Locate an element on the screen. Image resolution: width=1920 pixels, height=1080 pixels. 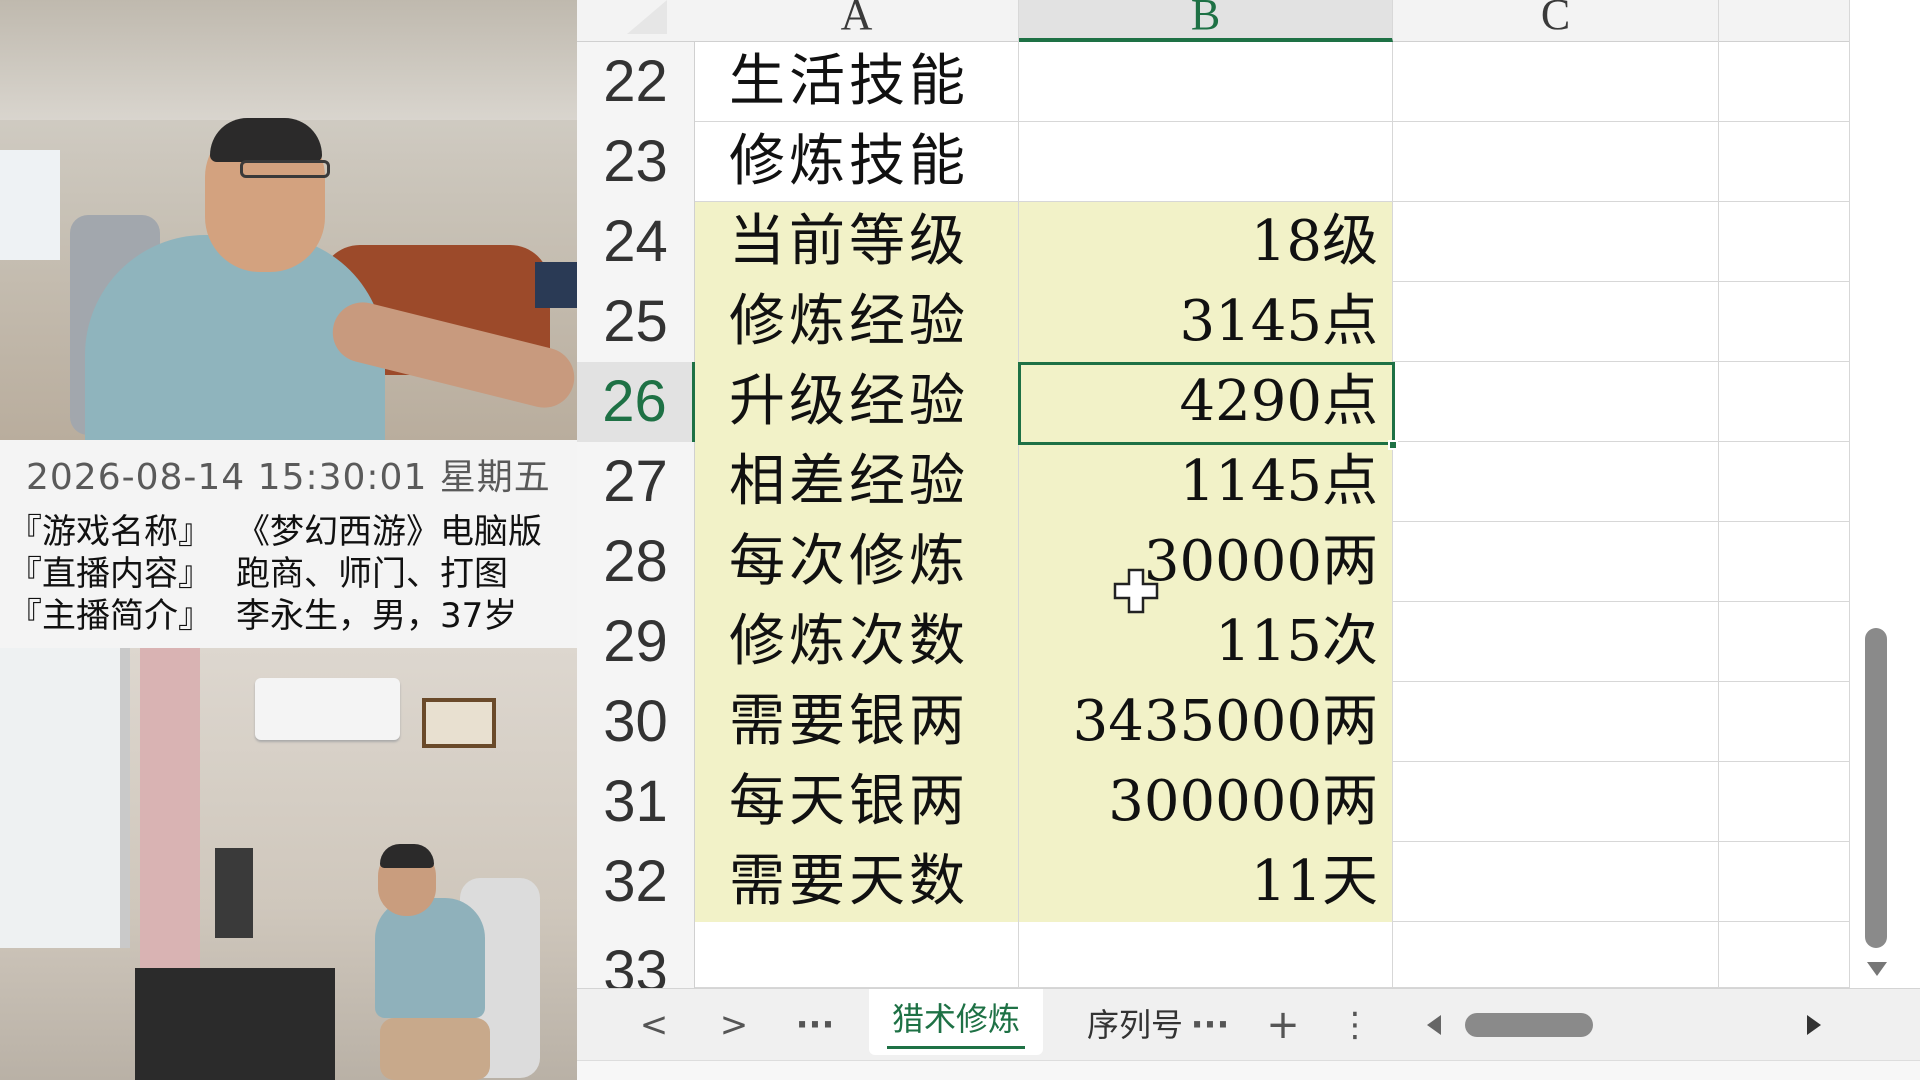
horizontal-scrollbar is located at coordinates (1629, 1025).